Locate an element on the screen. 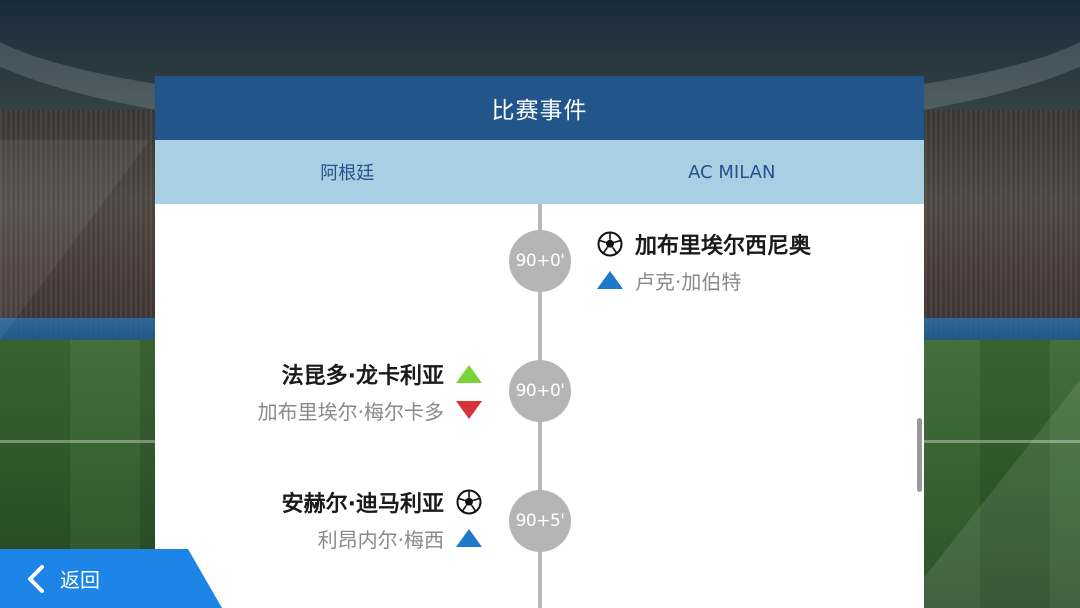 The height and width of the screenshot is (608, 1080). away-team-name: AC MILAN is located at coordinates (732, 172).